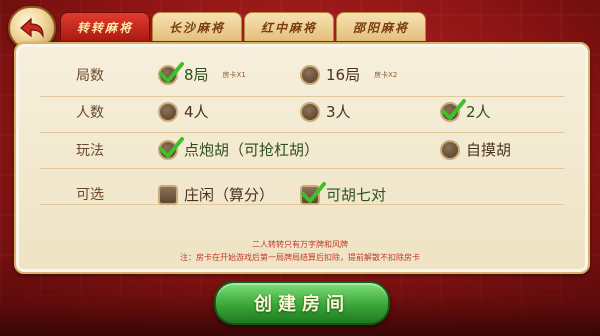 This screenshot has height=336, width=600. I want to click on rounds-option-8: 8局 房卡X1, so click(202, 73).